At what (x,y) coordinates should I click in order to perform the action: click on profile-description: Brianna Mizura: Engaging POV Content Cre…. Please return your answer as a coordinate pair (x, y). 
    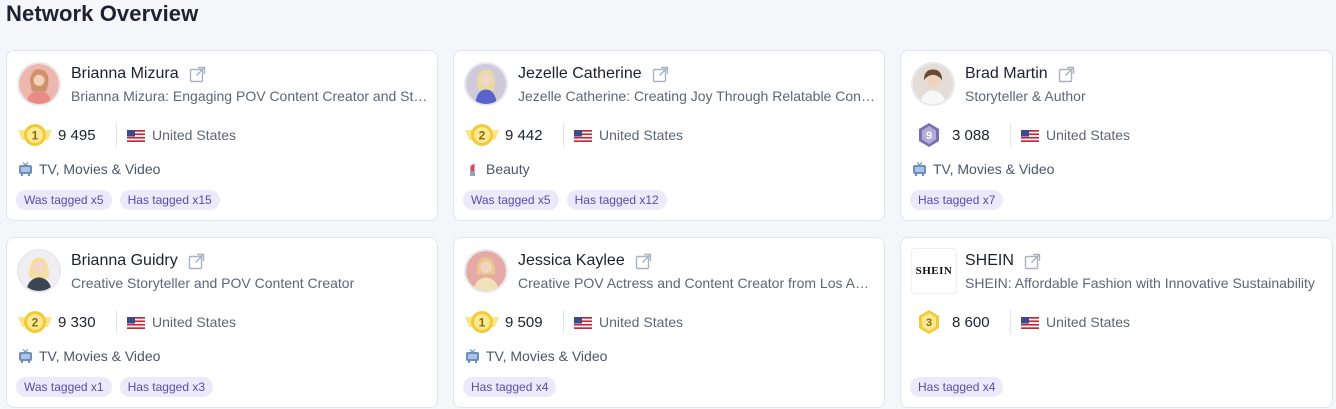
    Looking at the image, I should click on (250, 96).